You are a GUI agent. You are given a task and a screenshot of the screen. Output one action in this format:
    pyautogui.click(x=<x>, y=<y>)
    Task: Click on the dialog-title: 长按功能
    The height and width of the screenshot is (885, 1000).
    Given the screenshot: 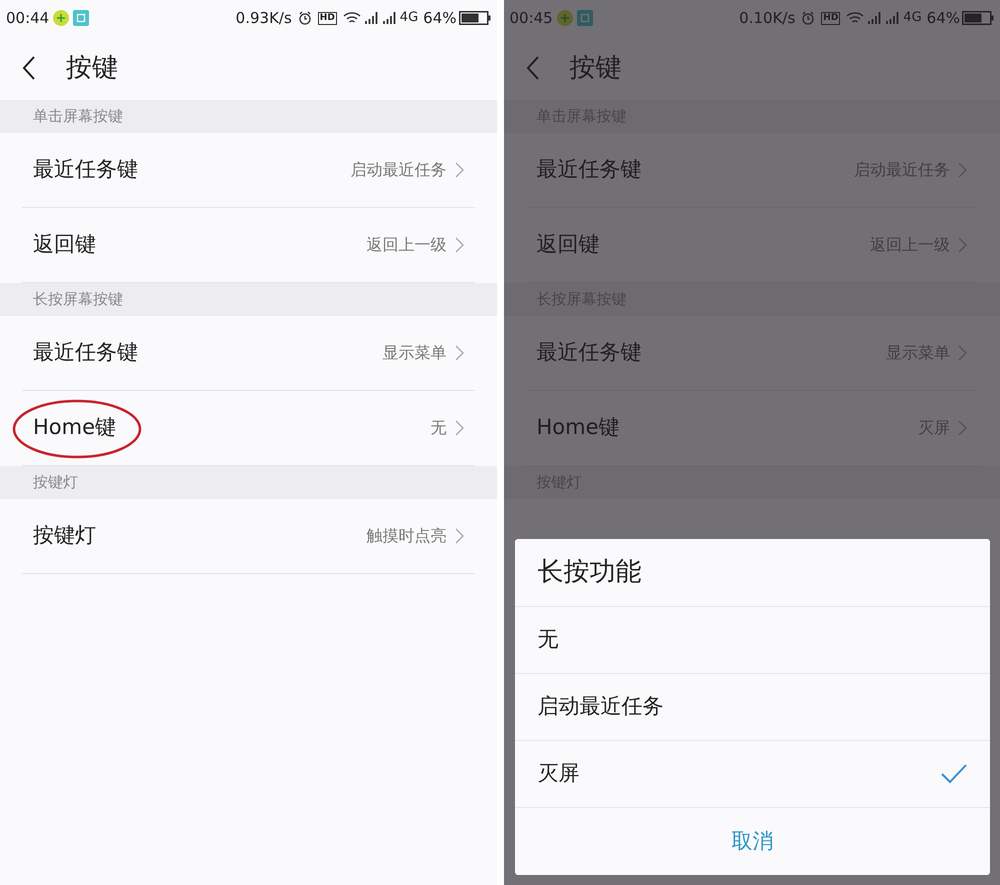 What is the action you would take?
    pyautogui.click(x=590, y=572)
    